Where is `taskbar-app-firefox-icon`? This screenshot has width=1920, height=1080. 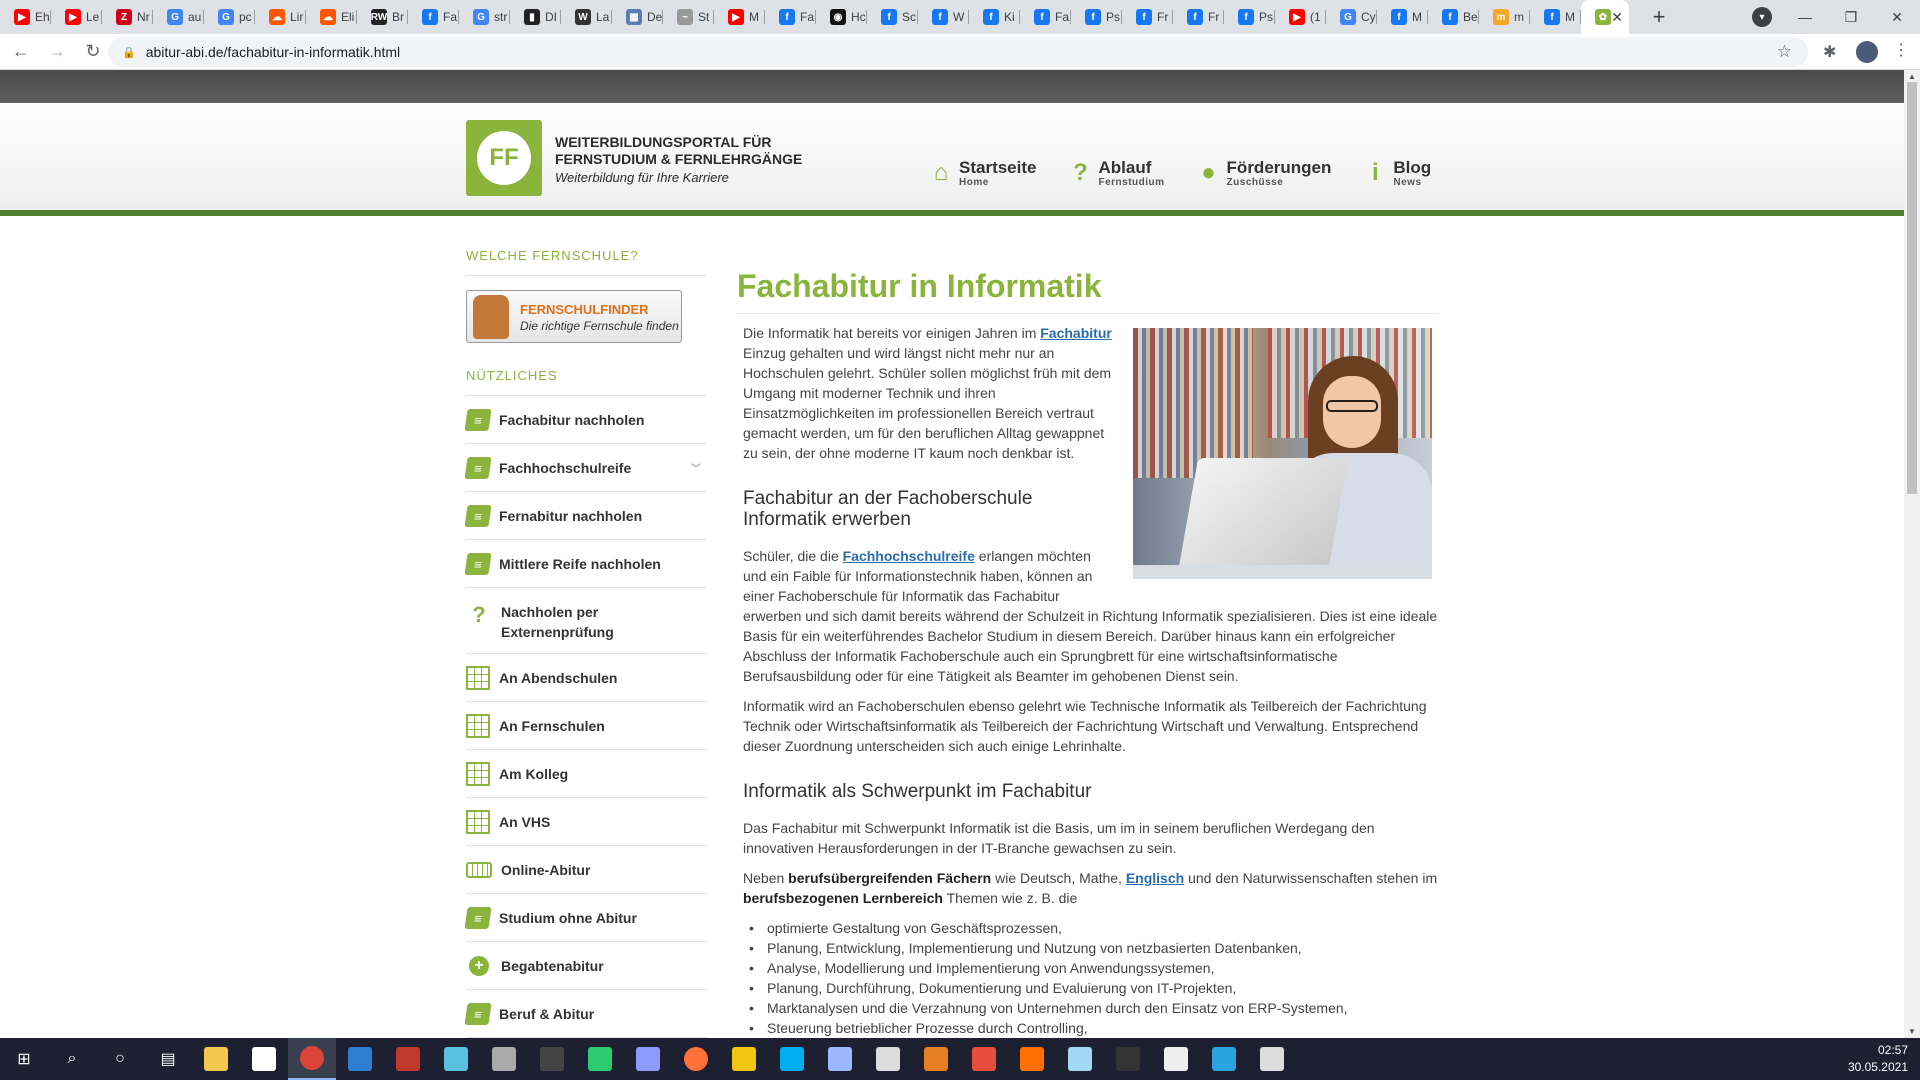 taskbar-app-firefox-icon is located at coordinates (696, 1059).